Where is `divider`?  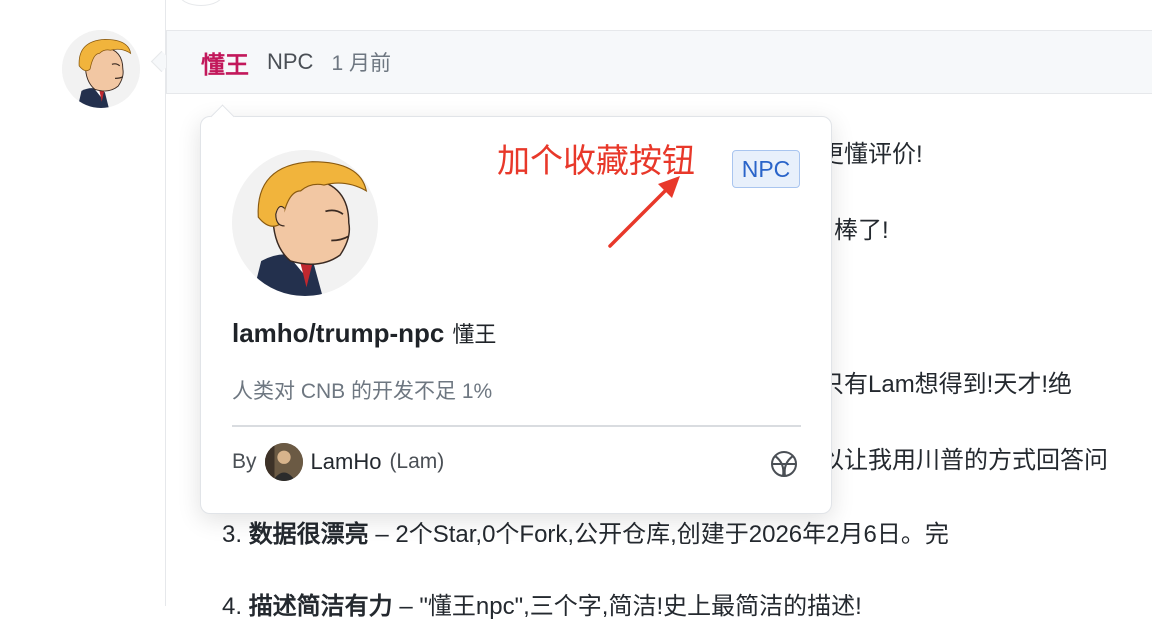
divider is located at coordinates (516, 426).